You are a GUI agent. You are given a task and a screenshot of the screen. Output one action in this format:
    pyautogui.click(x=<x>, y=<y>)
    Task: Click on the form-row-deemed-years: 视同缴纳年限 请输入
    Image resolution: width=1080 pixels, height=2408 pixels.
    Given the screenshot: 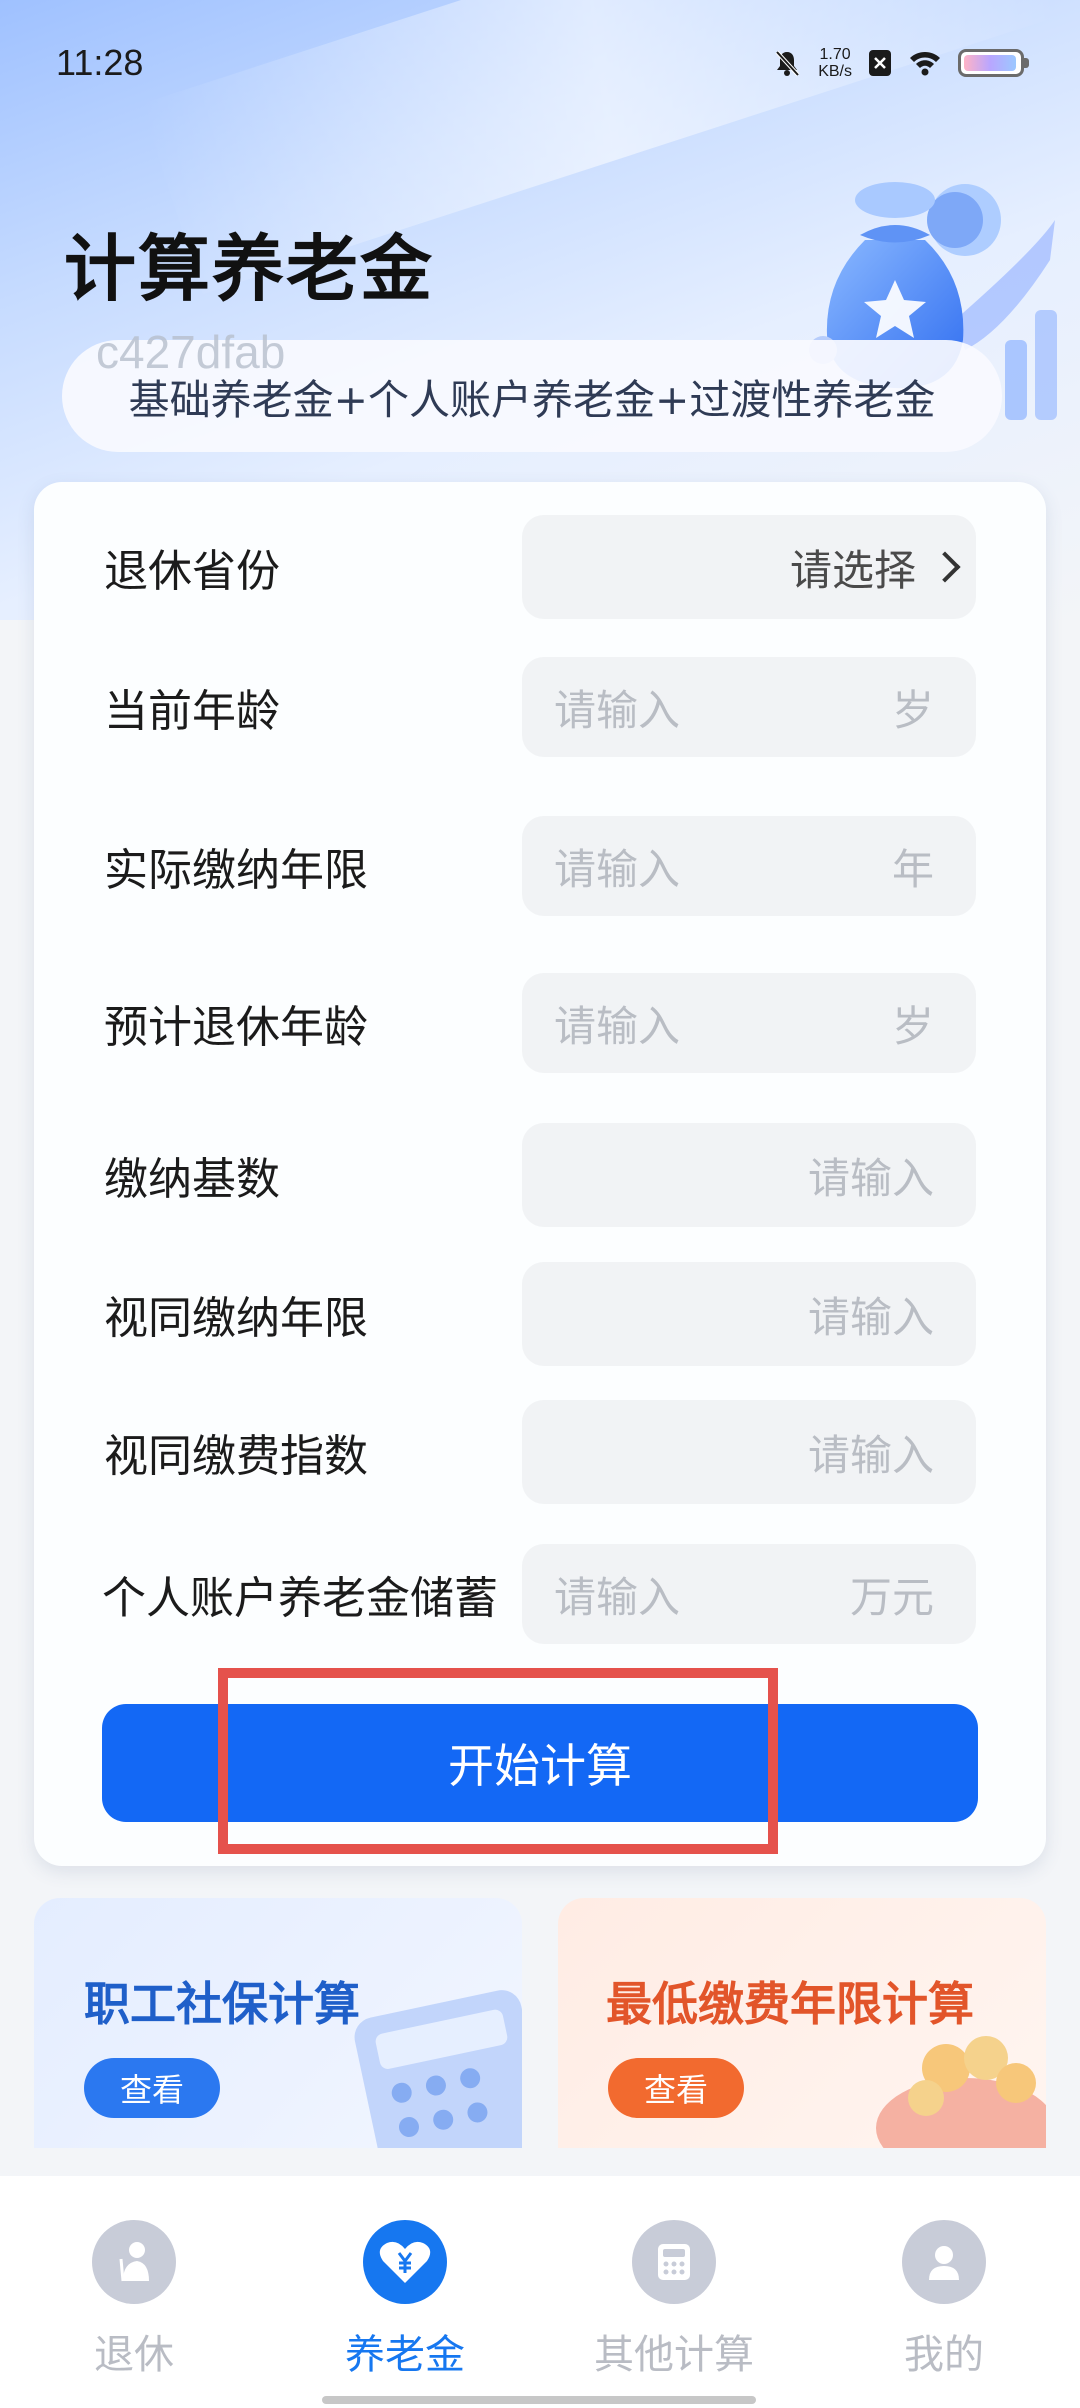 What is the action you would take?
    pyautogui.click(x=540, y=1314)
    